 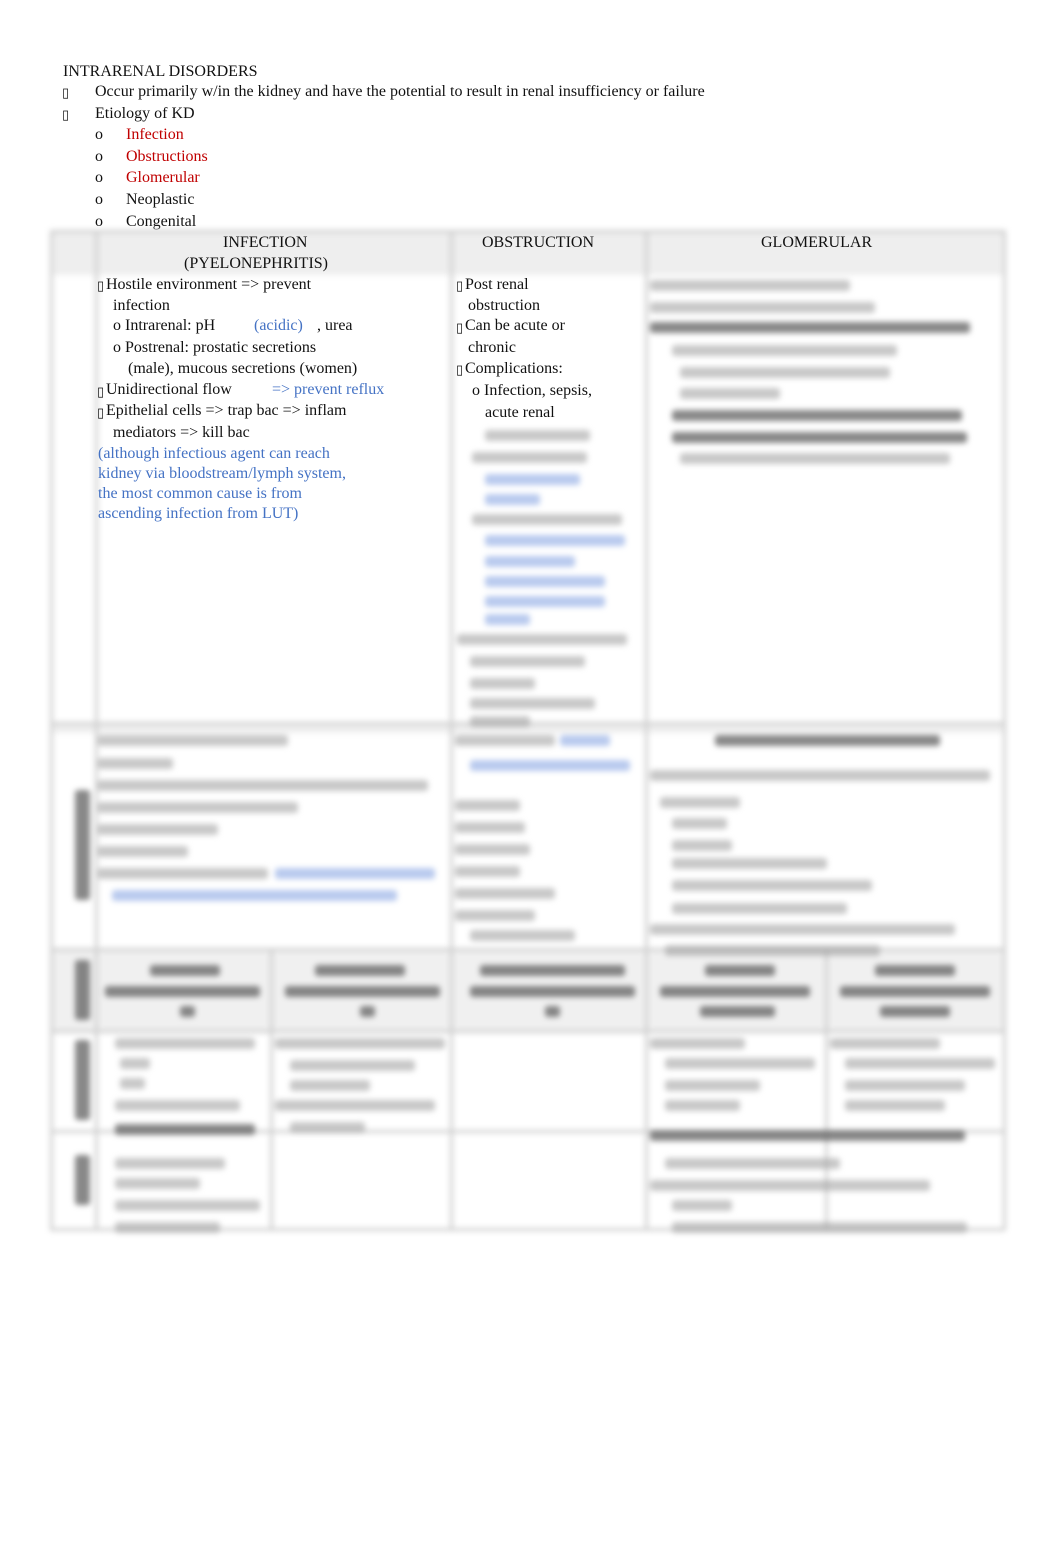 What do you see at coordinates (520, 412) in the screenshot?
I see `cell-text: acute renal` at bounding box center [520, 412].